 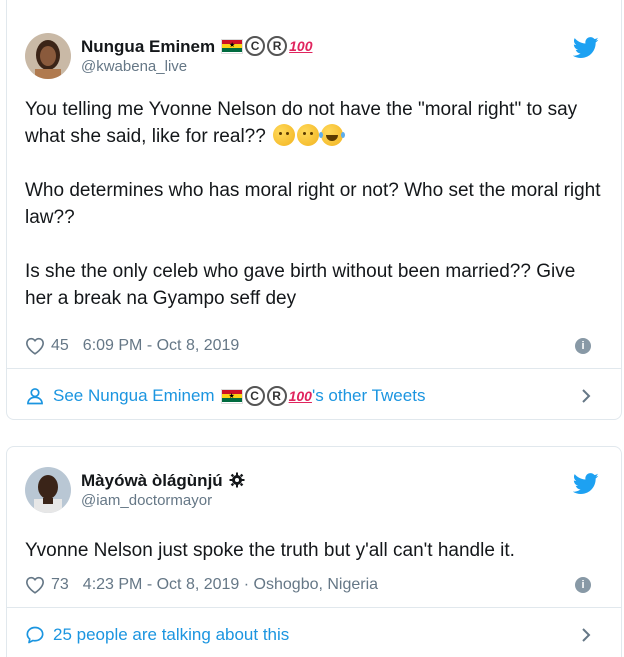 What do you see at coordinates (331, 135) in the screenshot?
I see `tears-of-joy-icon` at bounding box center [331, 135].